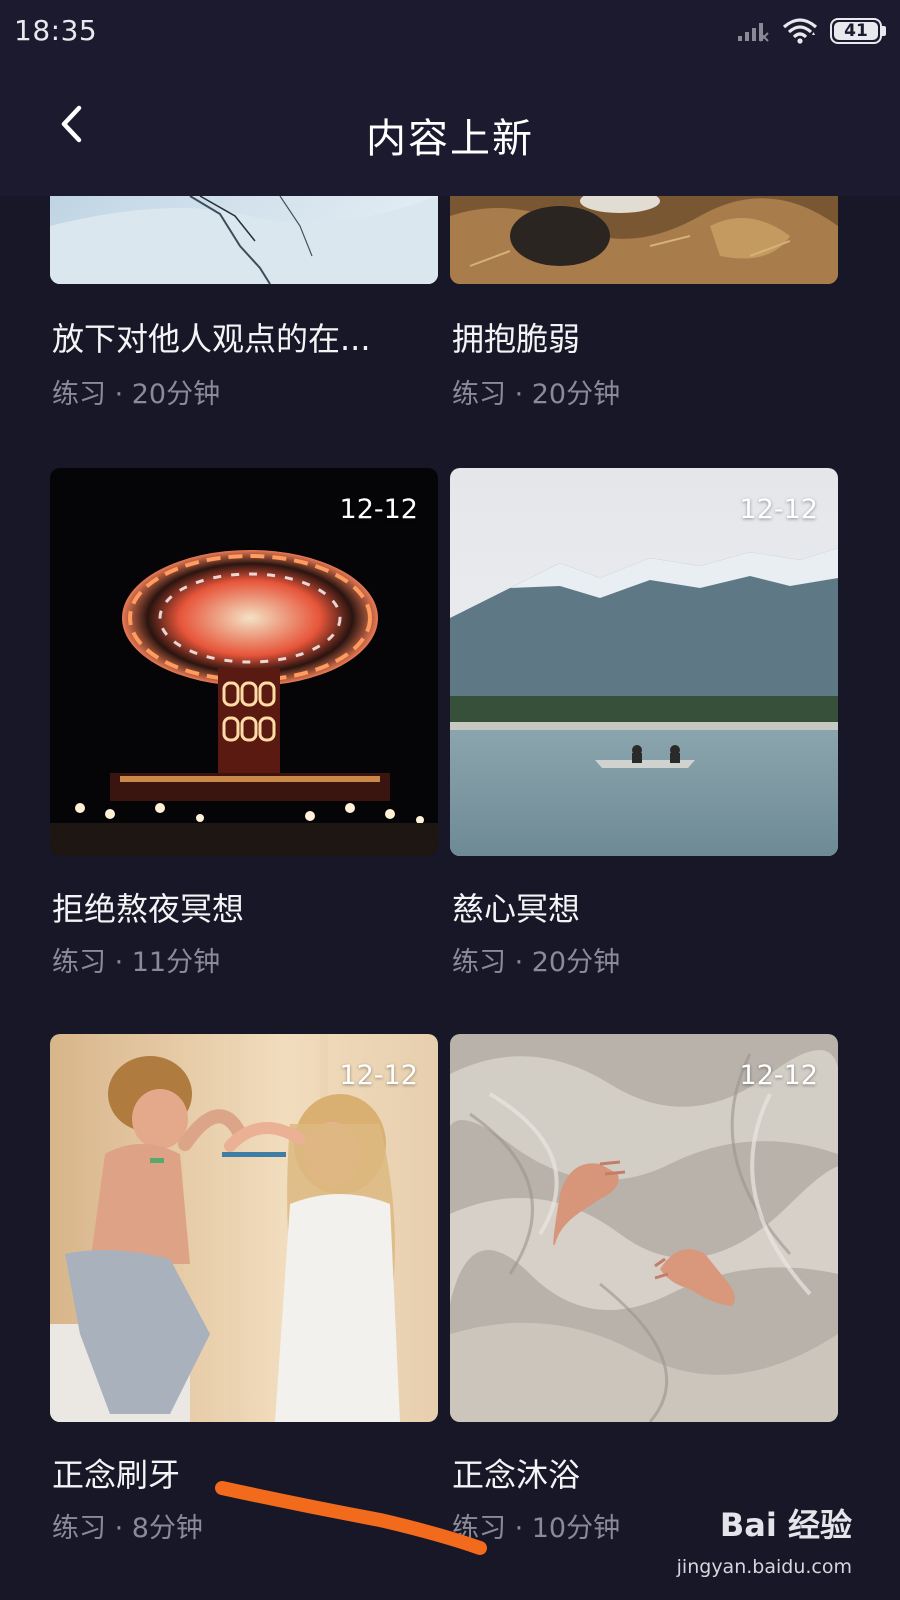 This screenshot has height=1600, width=900. I want to click on card-meta: 练习 · 8分钟, so click(127, 1528).